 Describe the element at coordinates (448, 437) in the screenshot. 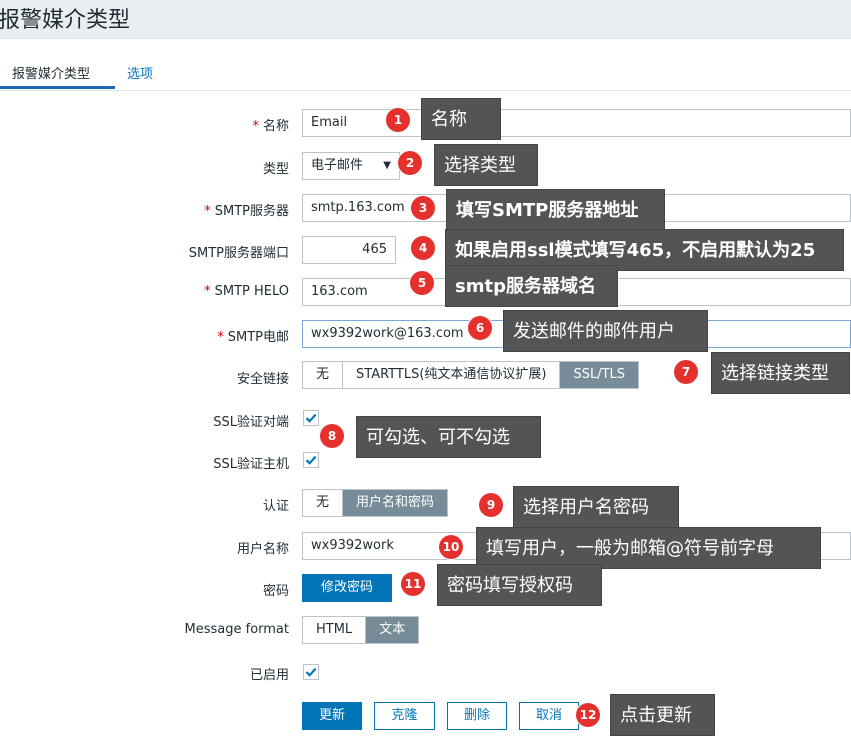

I see `annotation-tip-8: 可勾选、可不勾选` at that location.